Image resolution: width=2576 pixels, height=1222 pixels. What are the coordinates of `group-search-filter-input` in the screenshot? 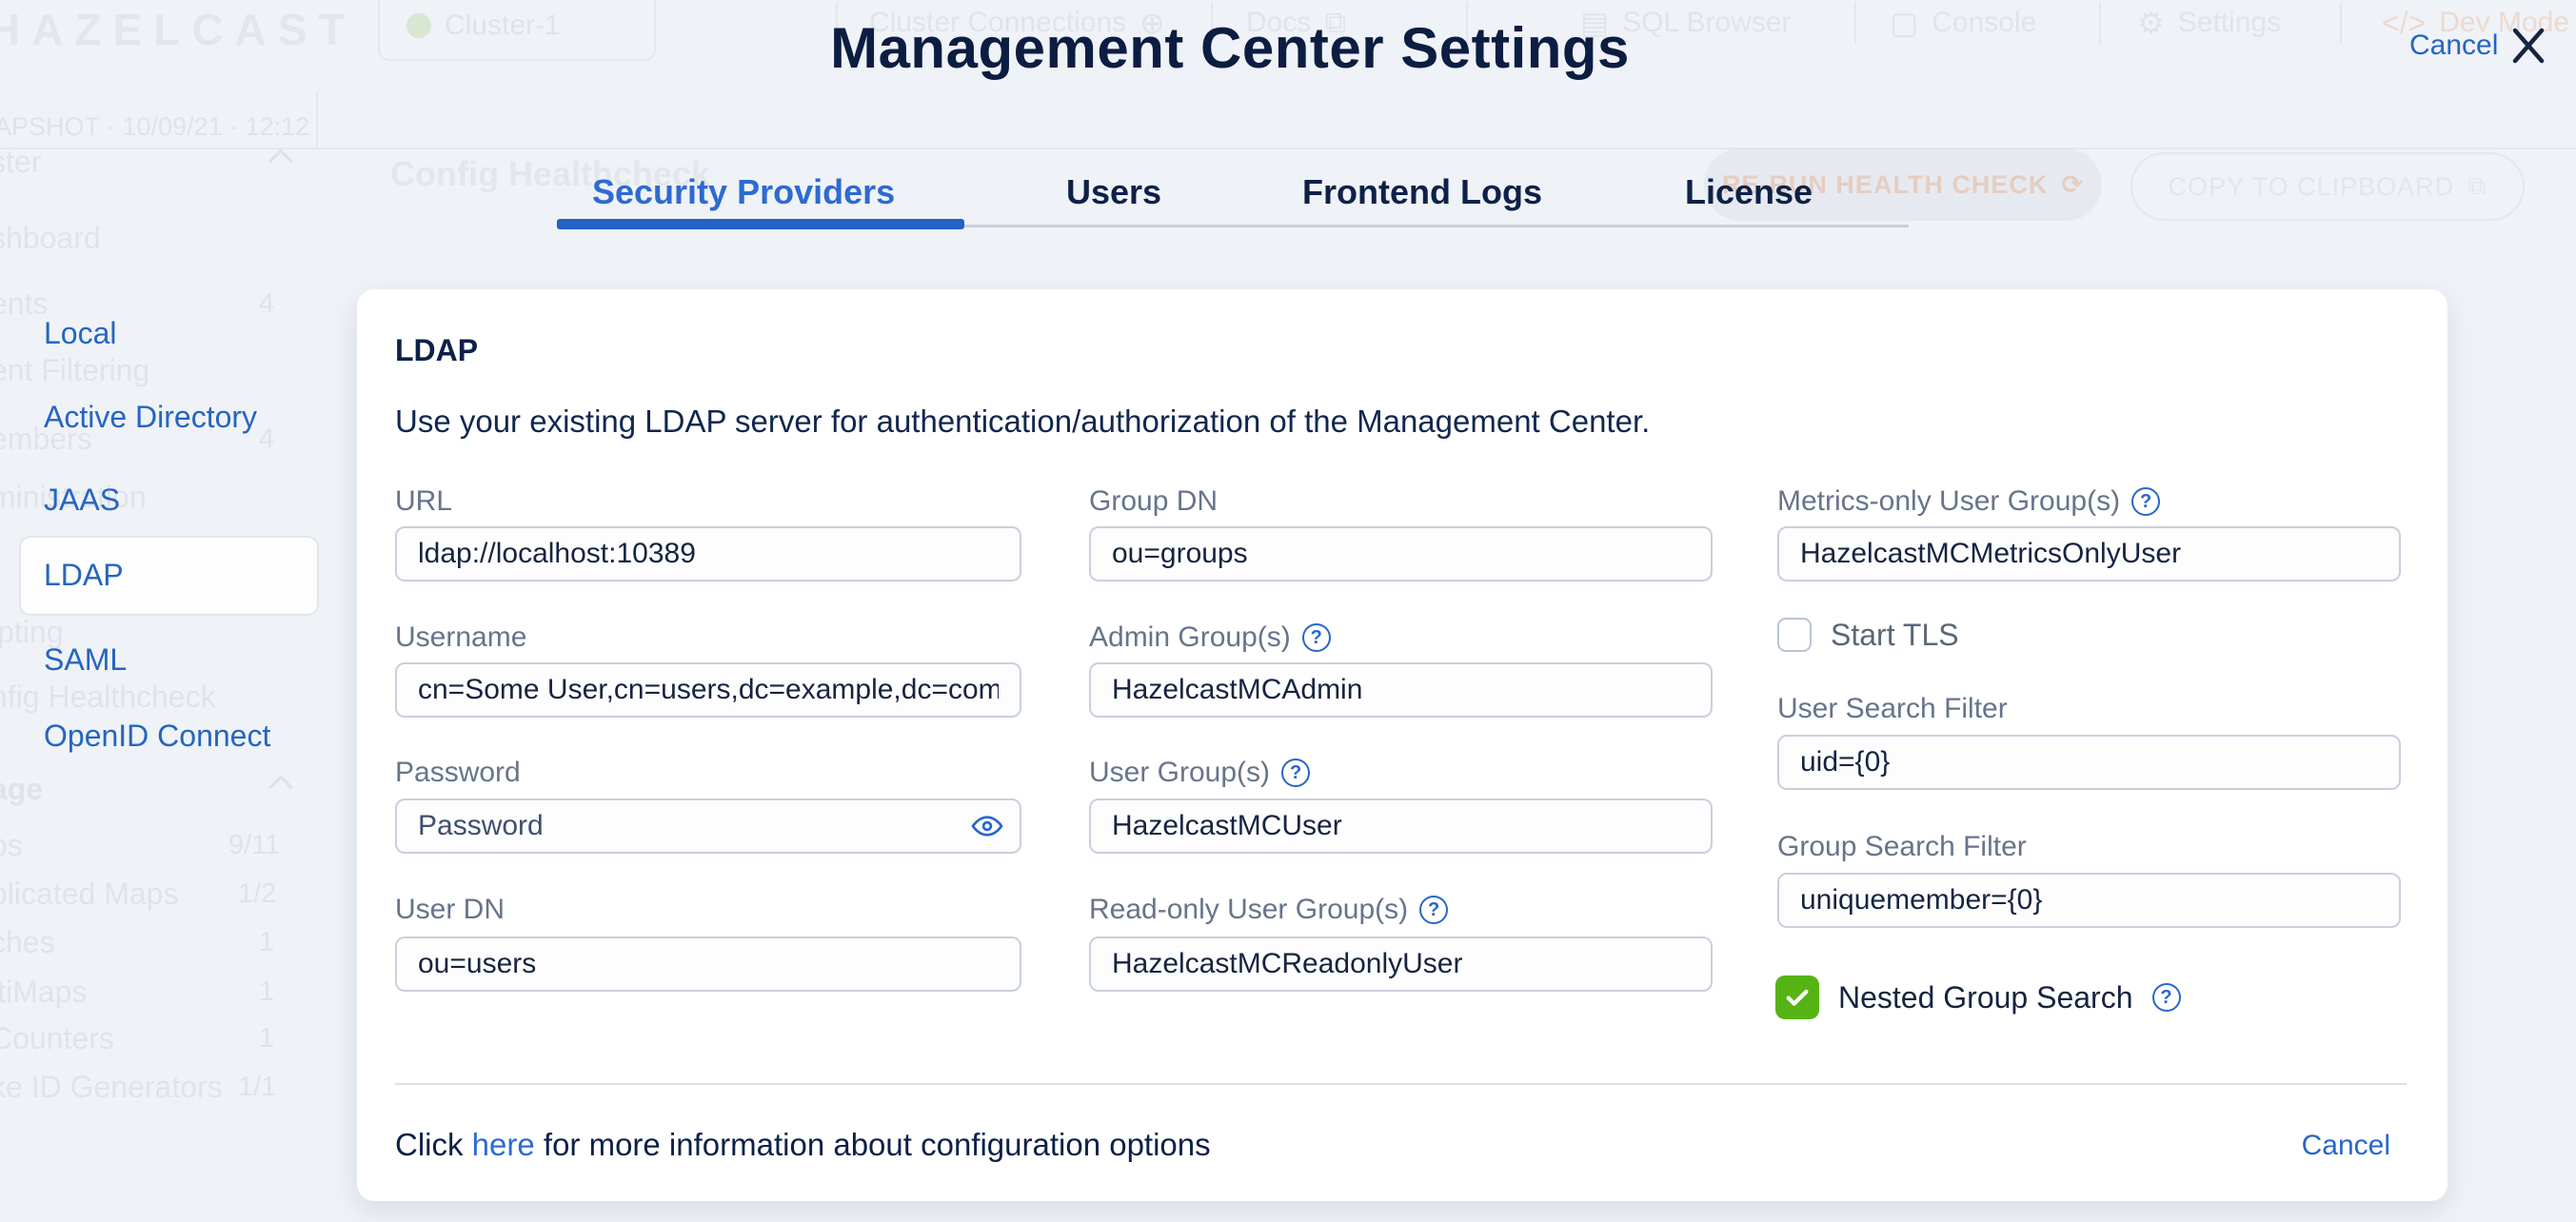 It's located at (2089, 900).